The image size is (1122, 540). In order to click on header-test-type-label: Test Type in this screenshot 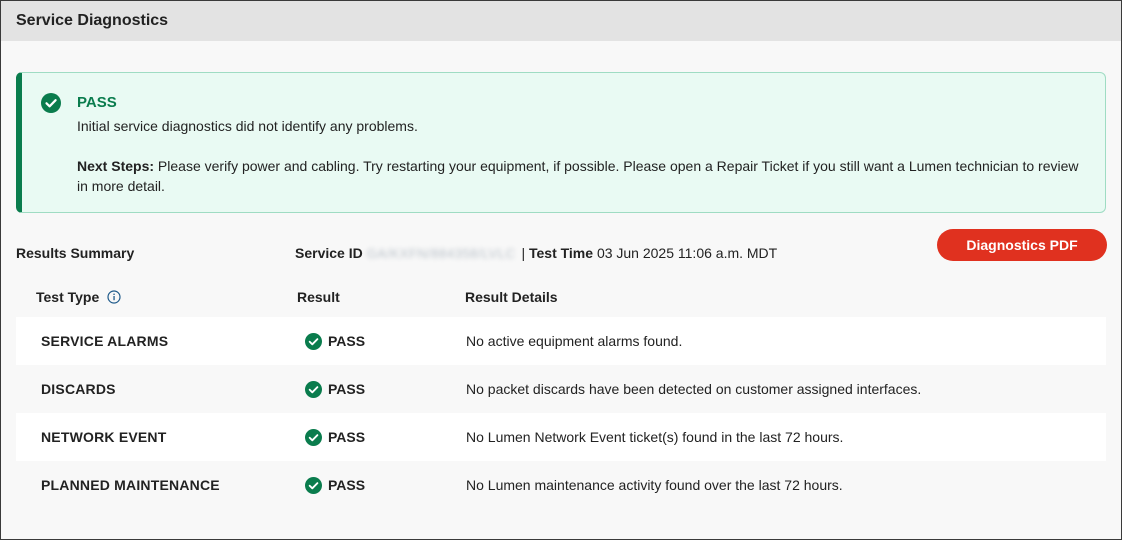, I will do `click(68, 297)`.